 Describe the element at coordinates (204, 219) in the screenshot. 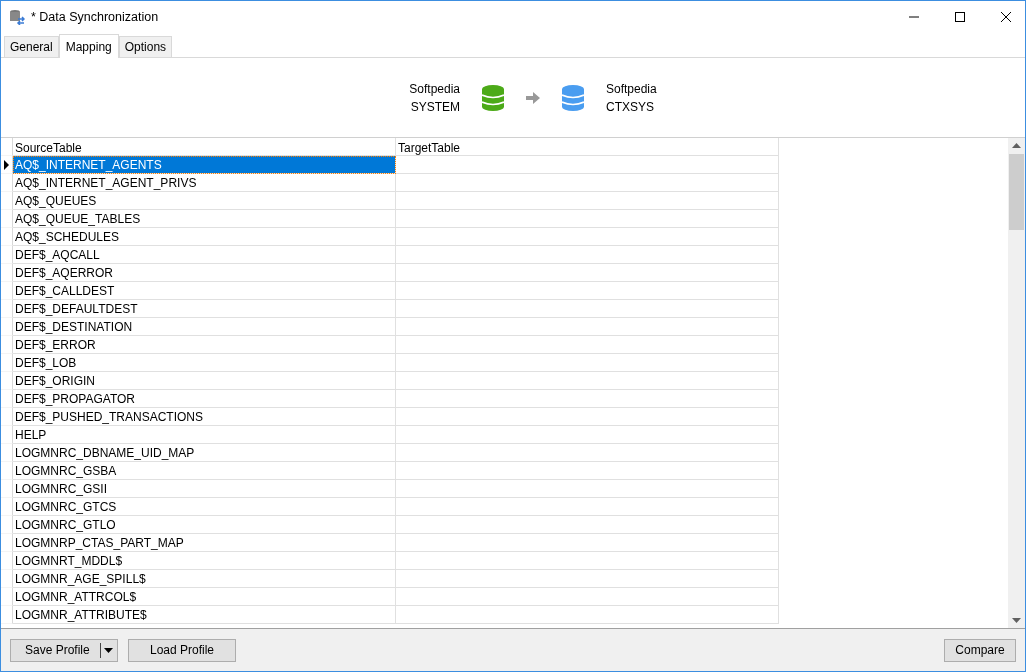

I see `table-cell: AQ$_QUEUE_TABLES` at that location.